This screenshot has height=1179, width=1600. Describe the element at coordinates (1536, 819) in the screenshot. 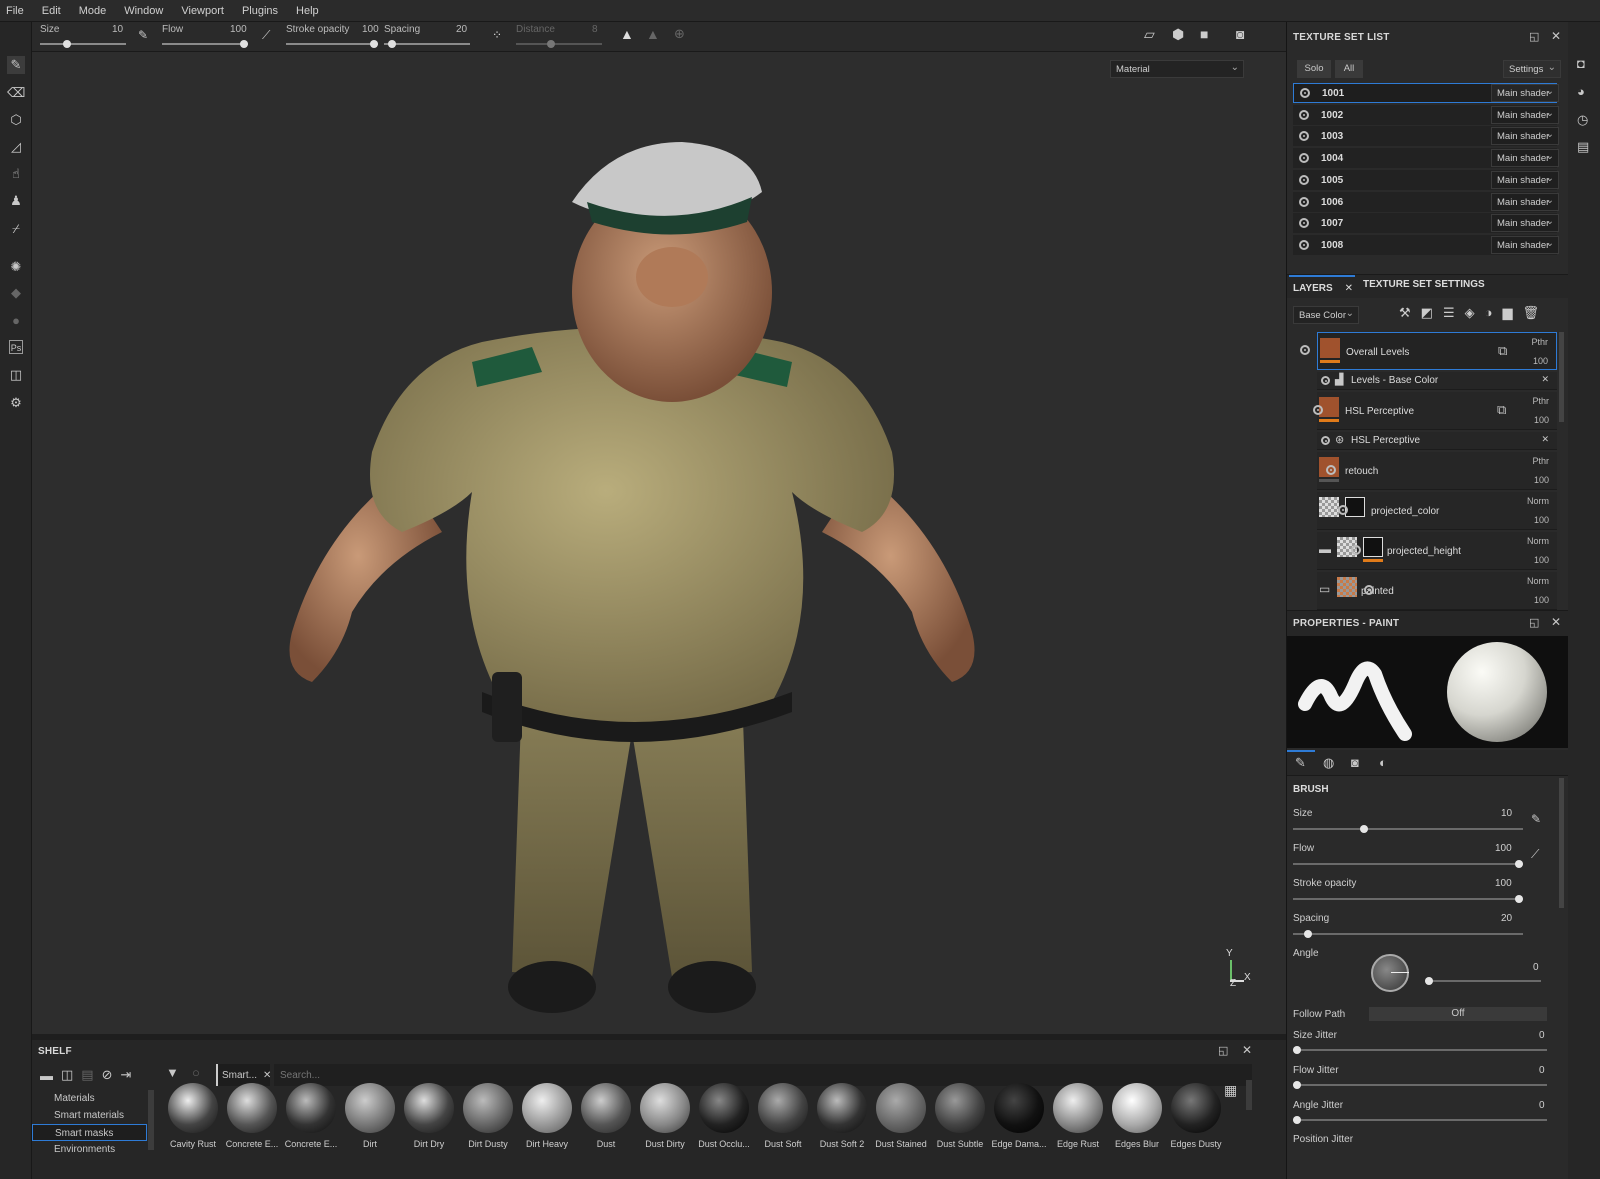

I see `size-pressure-icon: ✎` at that location.